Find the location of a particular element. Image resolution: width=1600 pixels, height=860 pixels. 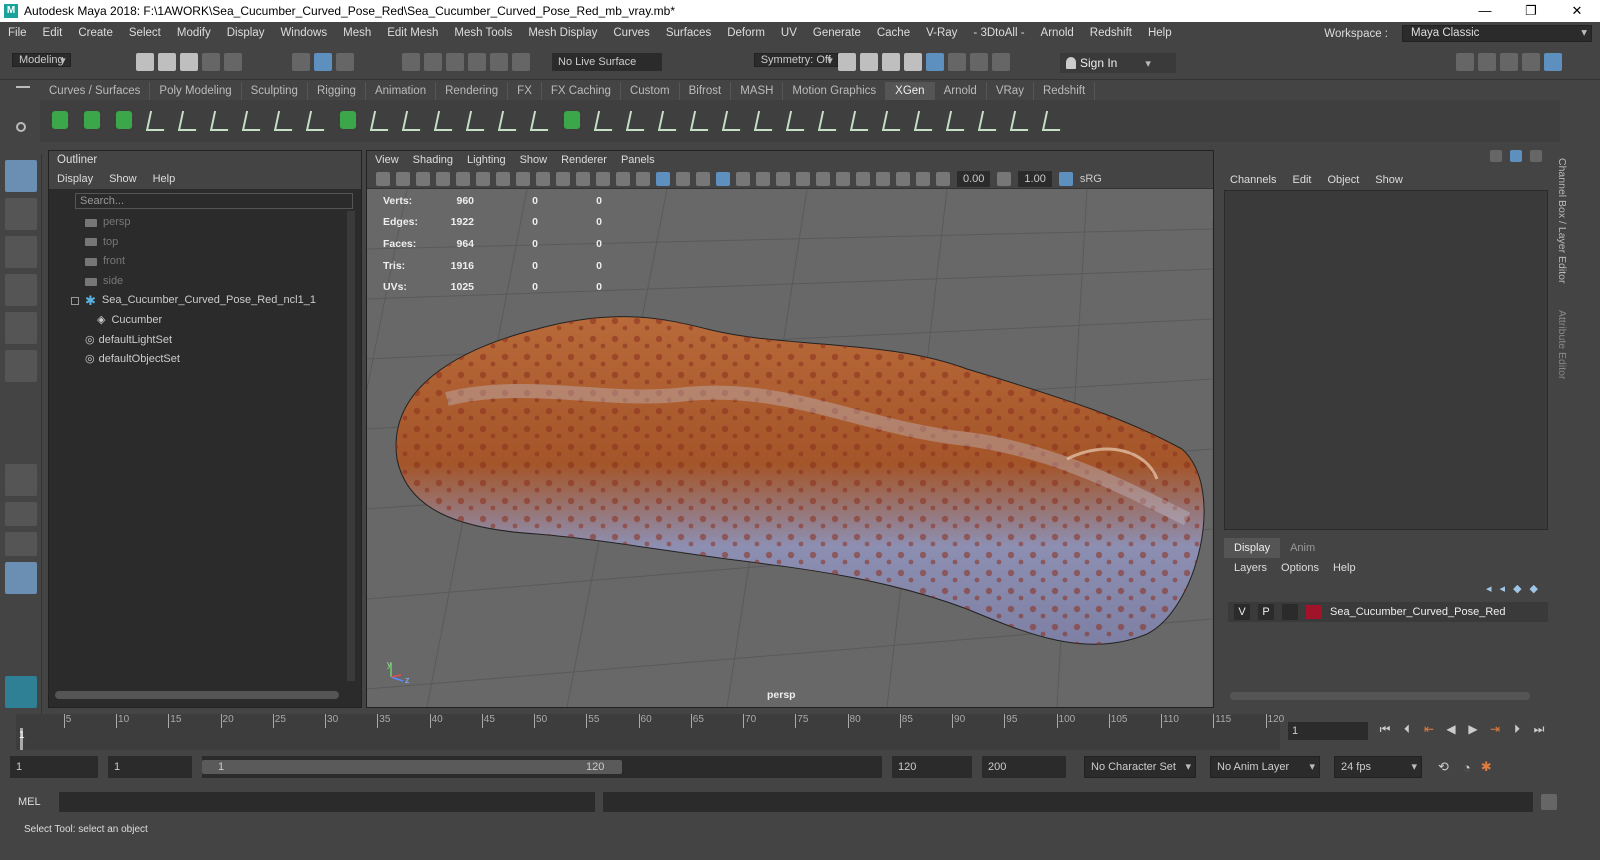

shelf-tab-fx: FX is located at coordinates (525, 91).